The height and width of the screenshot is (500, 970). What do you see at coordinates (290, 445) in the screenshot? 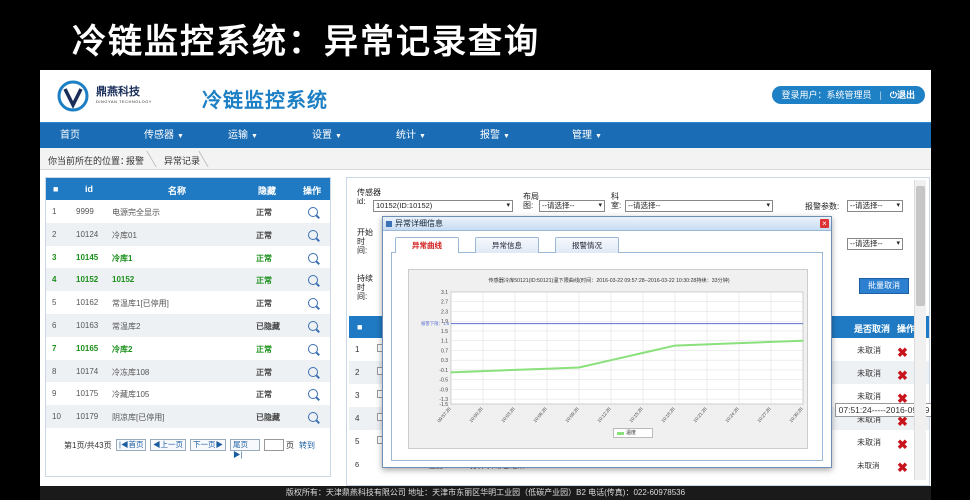
I see `page-suffix: 页` at bounding box center [290, 445].